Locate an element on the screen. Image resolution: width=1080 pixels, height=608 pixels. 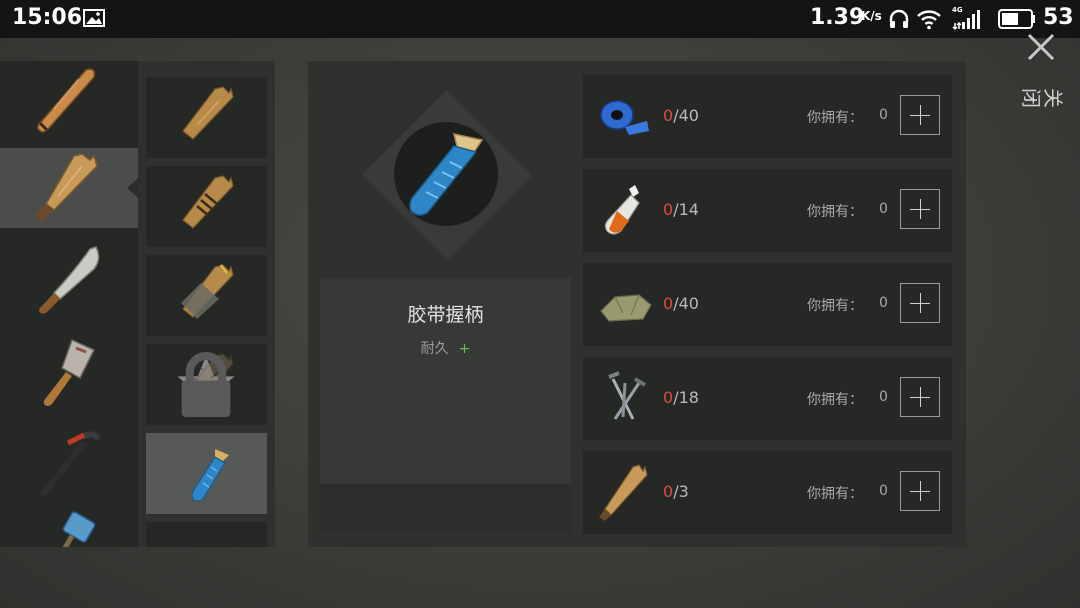
weapon-item-crowbar is located at coordinates (69, 467).